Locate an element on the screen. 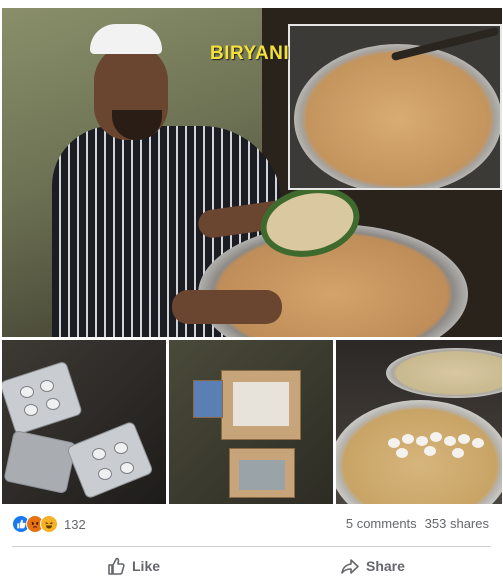 The image size is (503, 584). post-stats: 5 comments 353 shares is located at coordinates (417, 523).